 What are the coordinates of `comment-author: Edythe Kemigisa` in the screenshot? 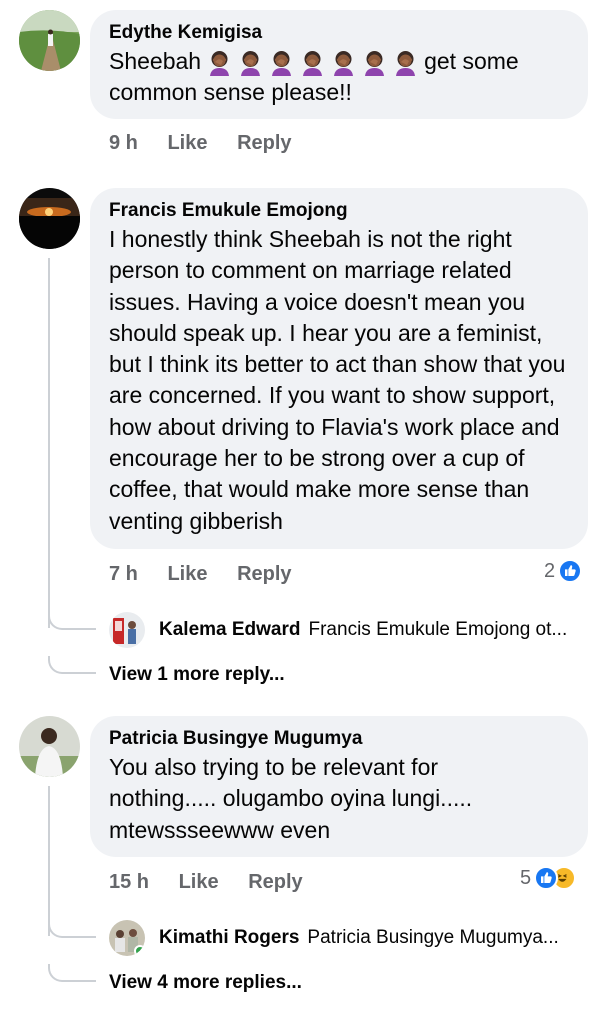 It's located at (339, 33).